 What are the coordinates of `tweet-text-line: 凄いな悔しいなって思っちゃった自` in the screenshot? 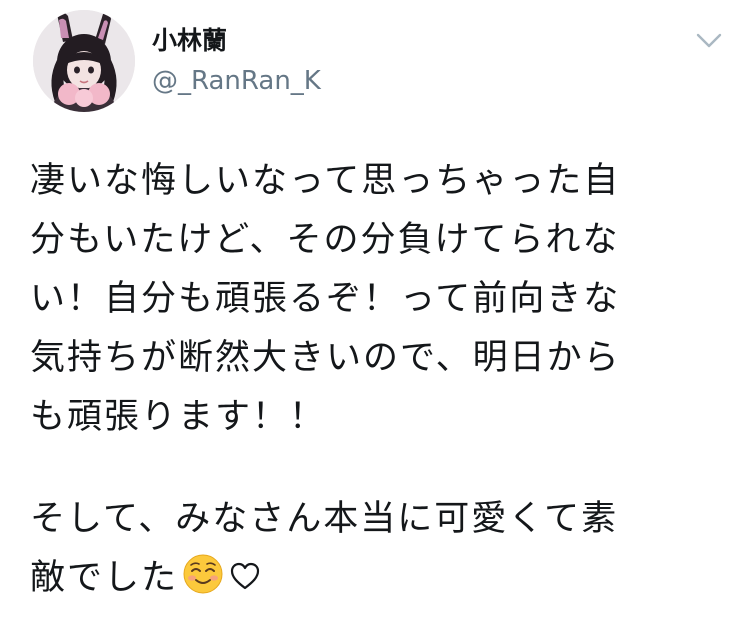 It's located at (325, 181).